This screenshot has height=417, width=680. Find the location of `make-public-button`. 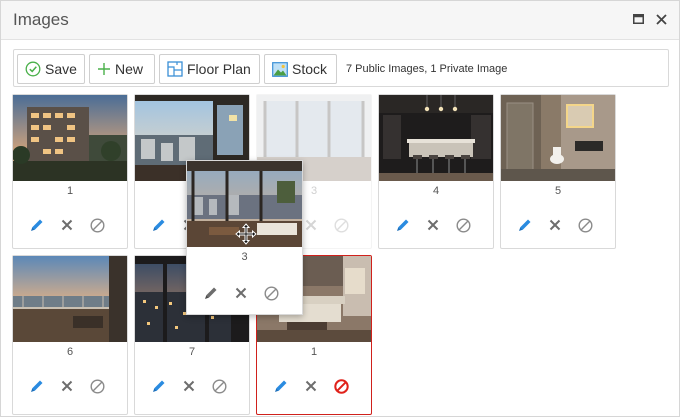

make-public-button is located at coordinates (341, 386).